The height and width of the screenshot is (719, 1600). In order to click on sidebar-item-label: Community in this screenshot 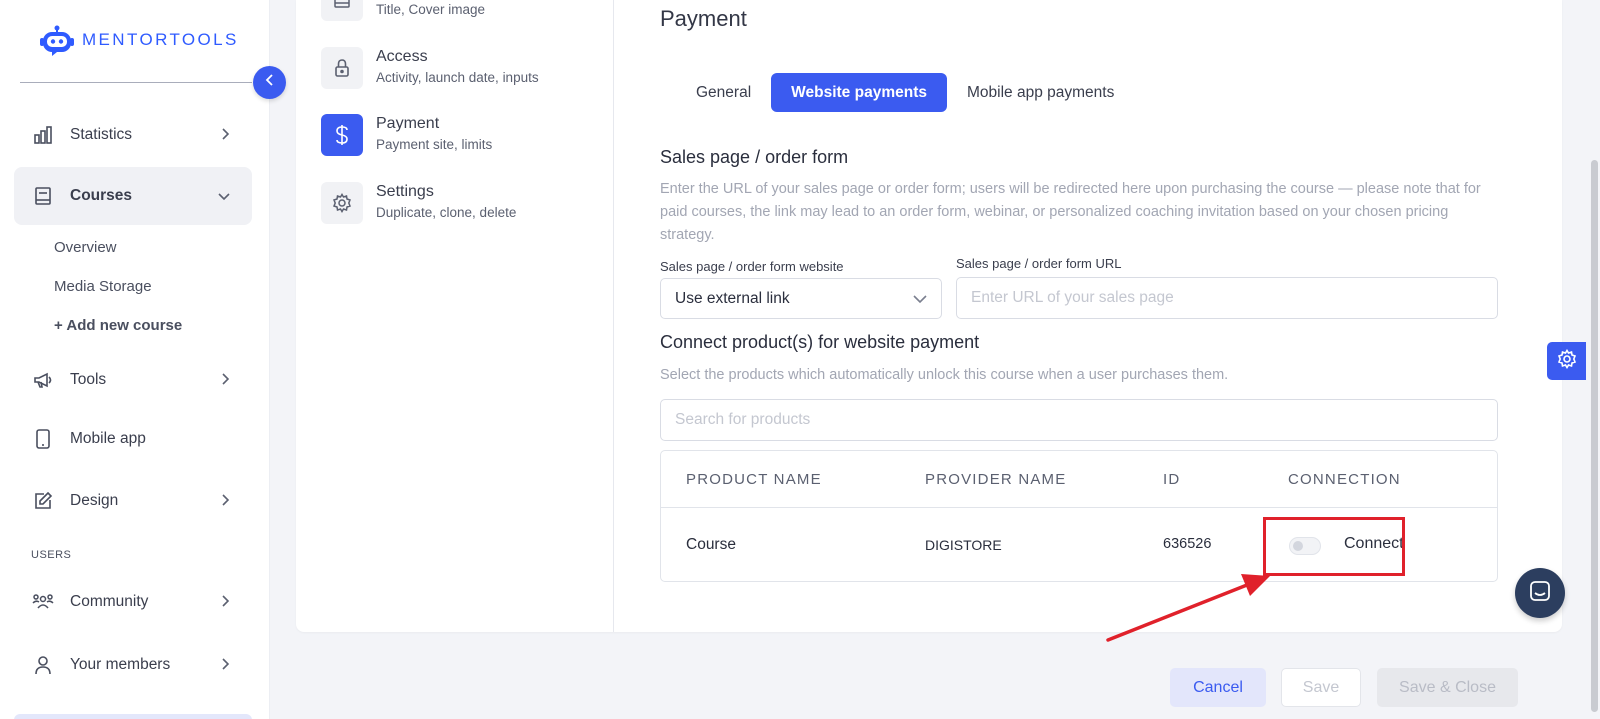, I will do `click(109, 601)`.